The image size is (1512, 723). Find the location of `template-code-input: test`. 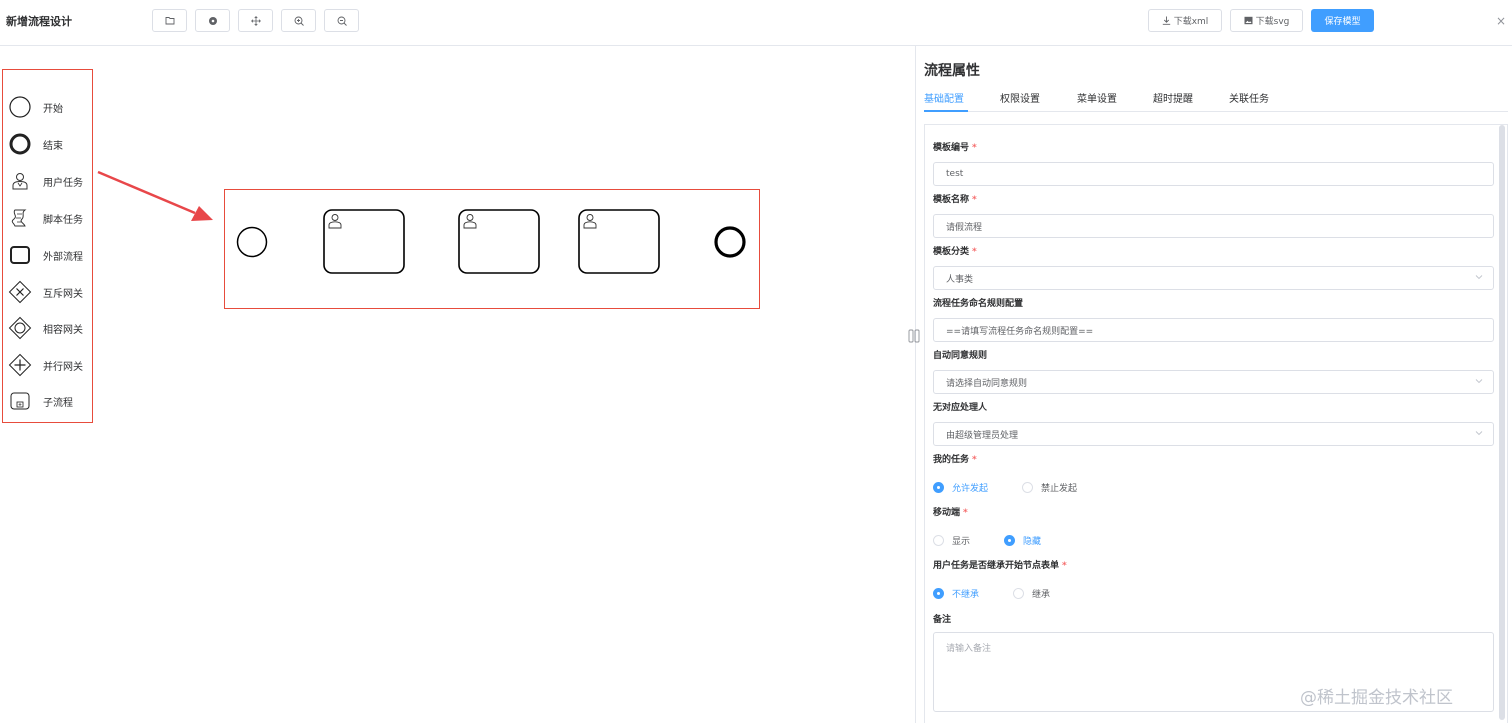

template-code-input: test is located at coordinates (1213, 174).